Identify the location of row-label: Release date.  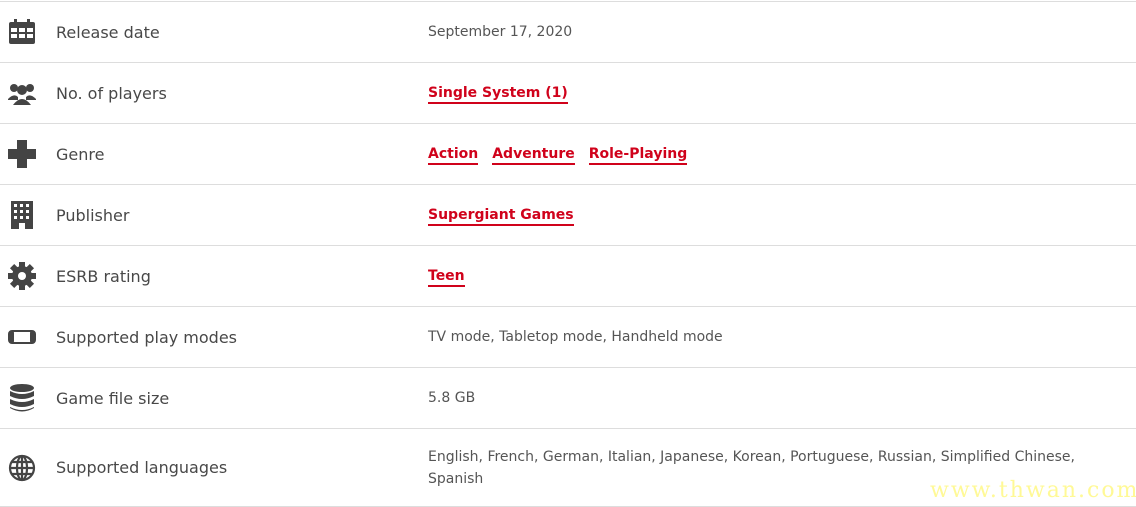
(108, 32).